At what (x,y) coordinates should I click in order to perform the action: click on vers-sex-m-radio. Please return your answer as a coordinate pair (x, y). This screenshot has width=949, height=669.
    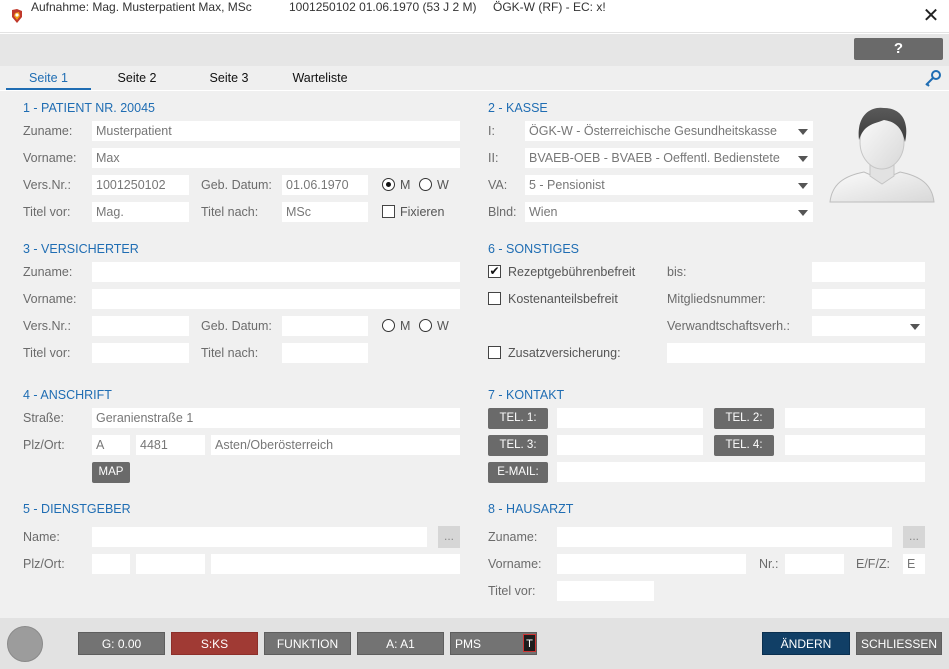
    Looking at the image, I should click on (388, 325).